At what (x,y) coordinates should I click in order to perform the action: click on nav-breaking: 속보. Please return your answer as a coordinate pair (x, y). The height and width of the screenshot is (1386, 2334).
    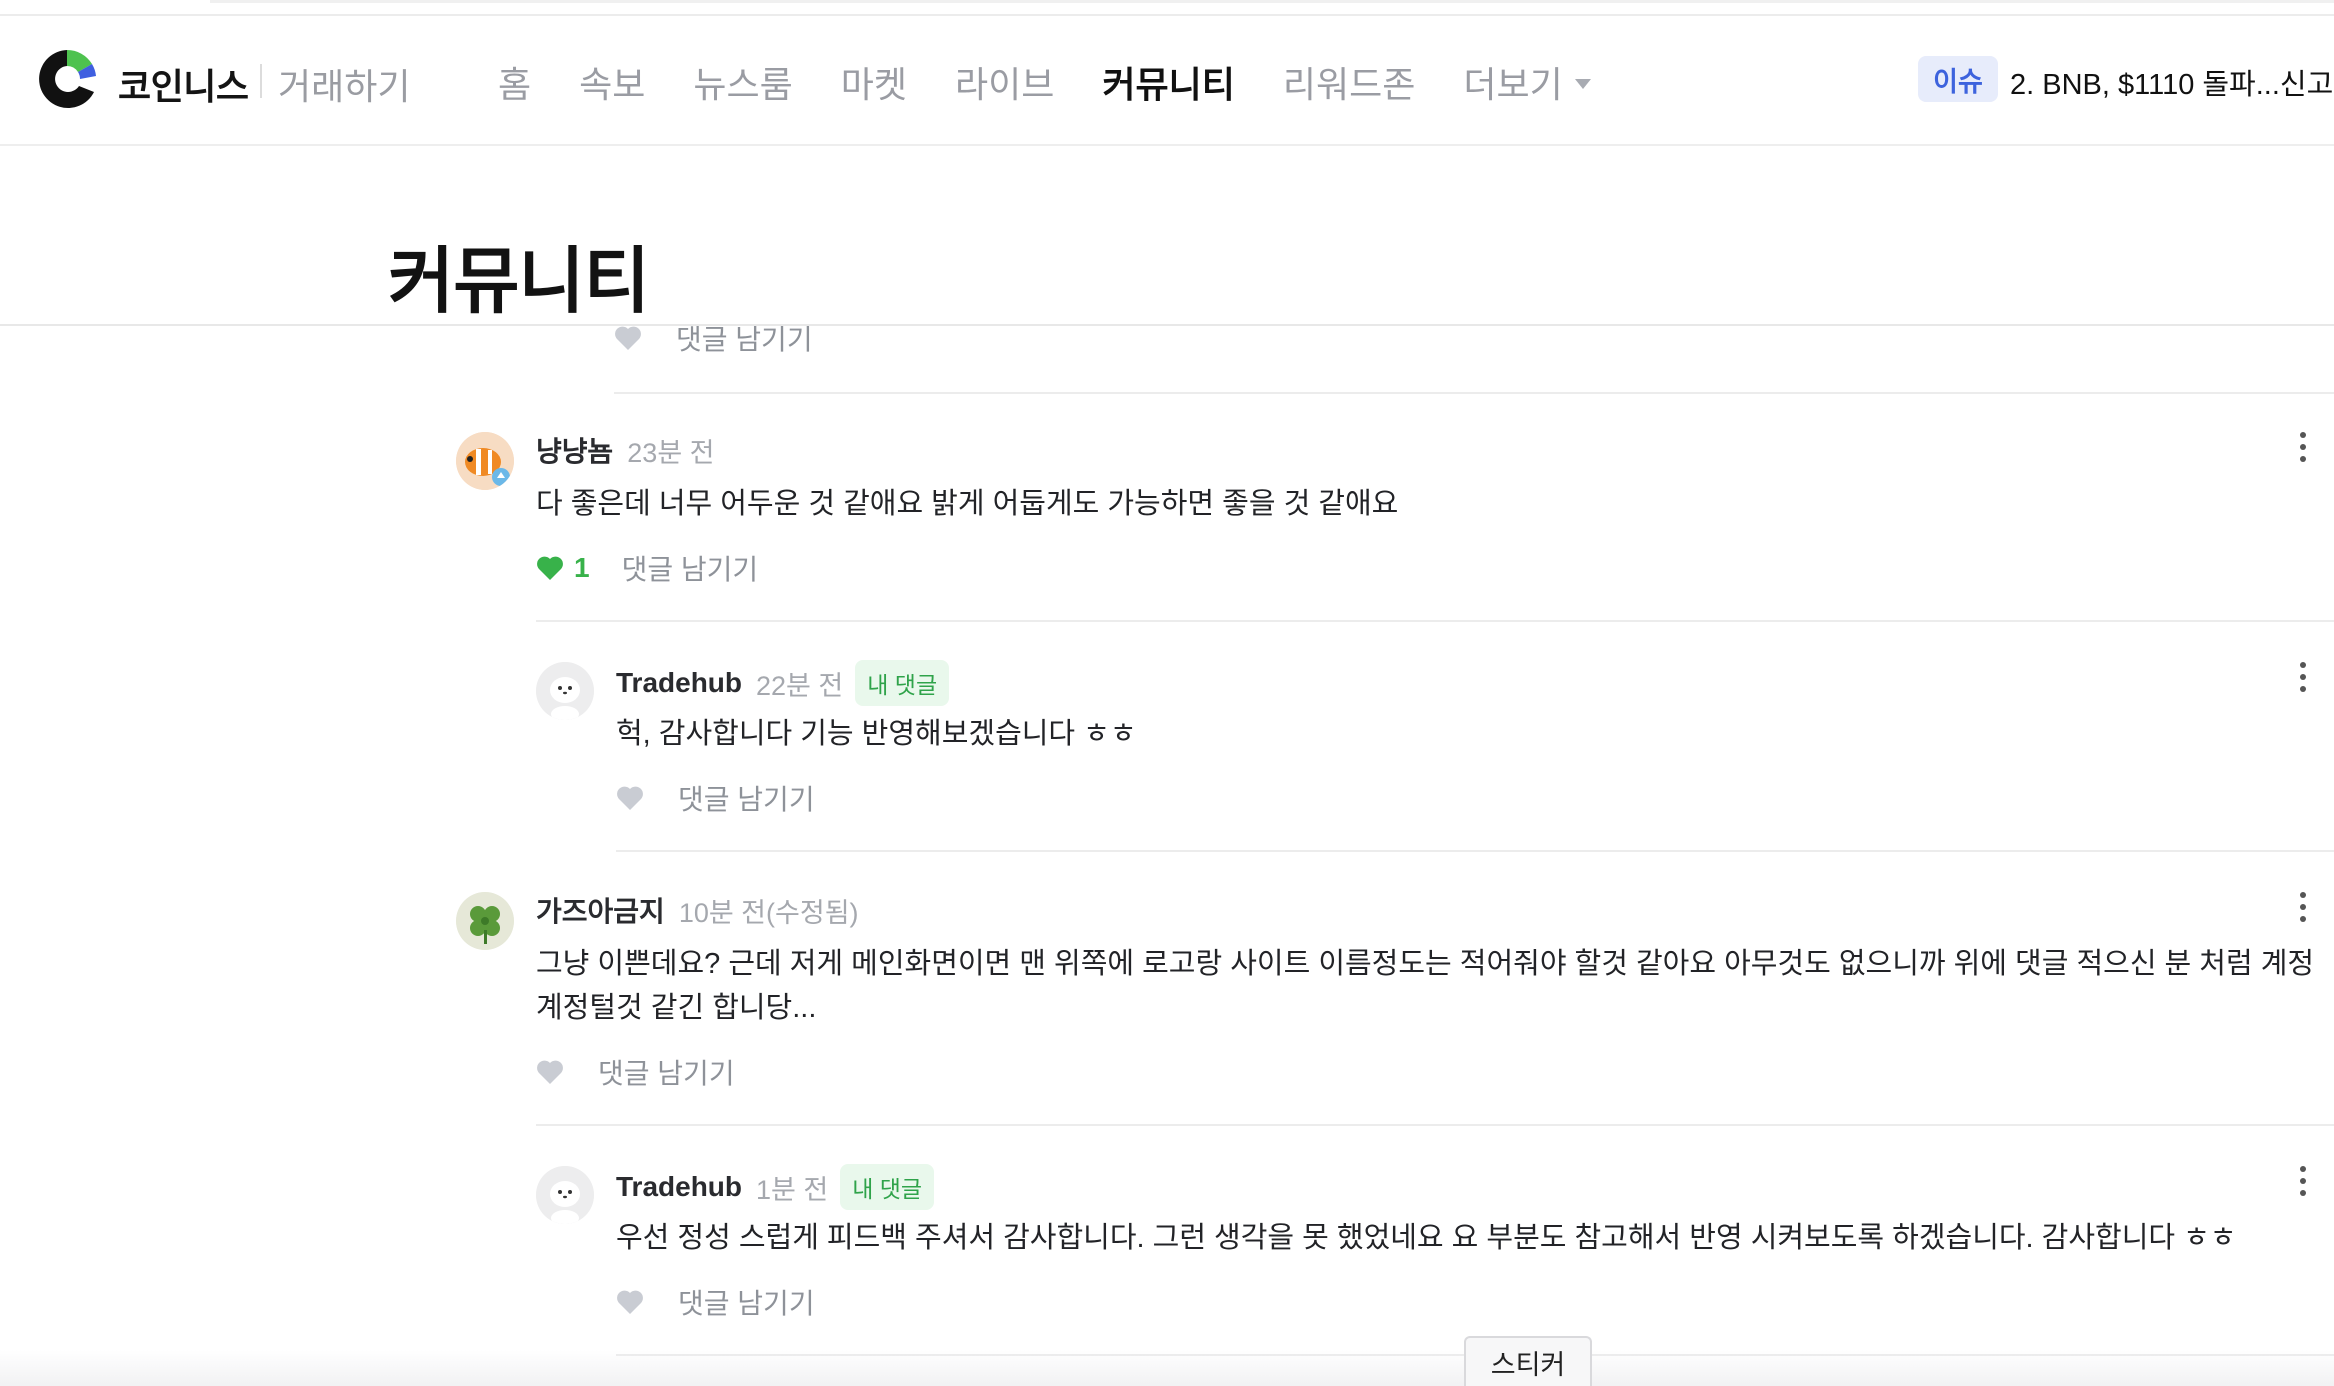
    Looking at the image, I should click on (612, 82).